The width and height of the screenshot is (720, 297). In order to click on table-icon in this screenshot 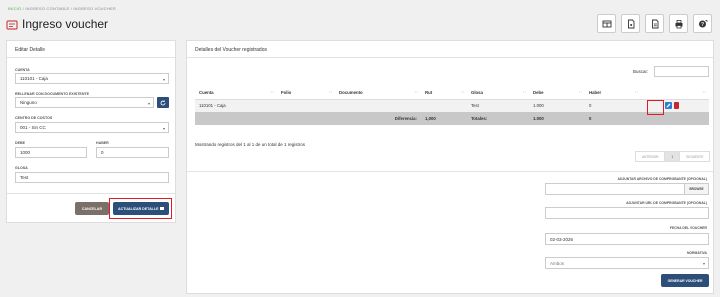, I will do `click(606, 23)`.